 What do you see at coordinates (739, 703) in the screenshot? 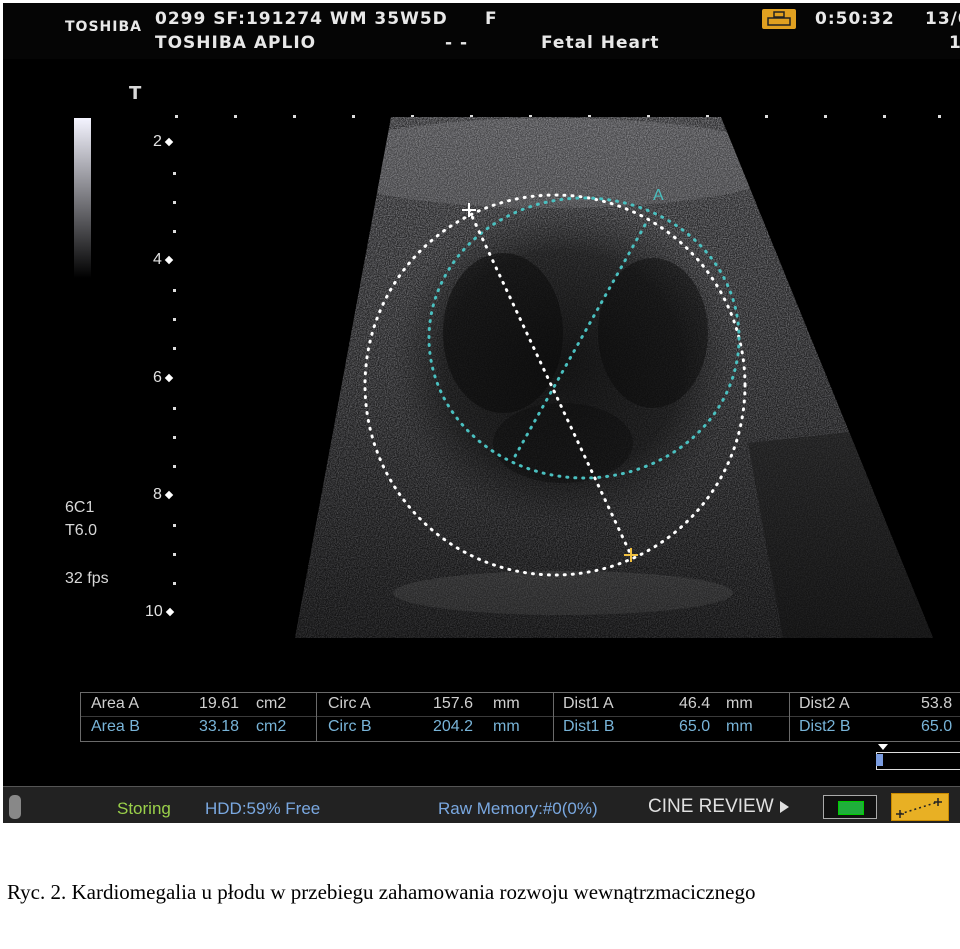
I see `dist1-a-unit: mm` at bounding box center [739, 703].